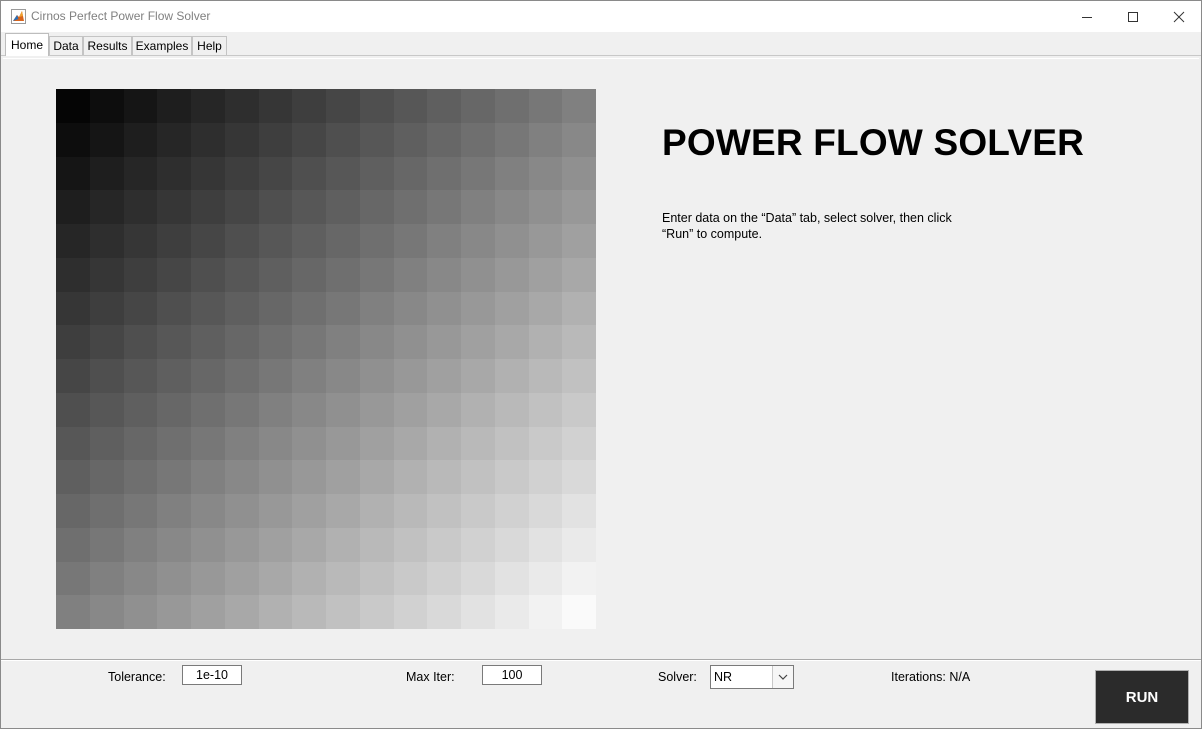 This screenshot has width=1202, height=729. What do you see at coordinates (212, 675) in the screenshot?
I see `tolerance-input` at bounding box center [212, 675].